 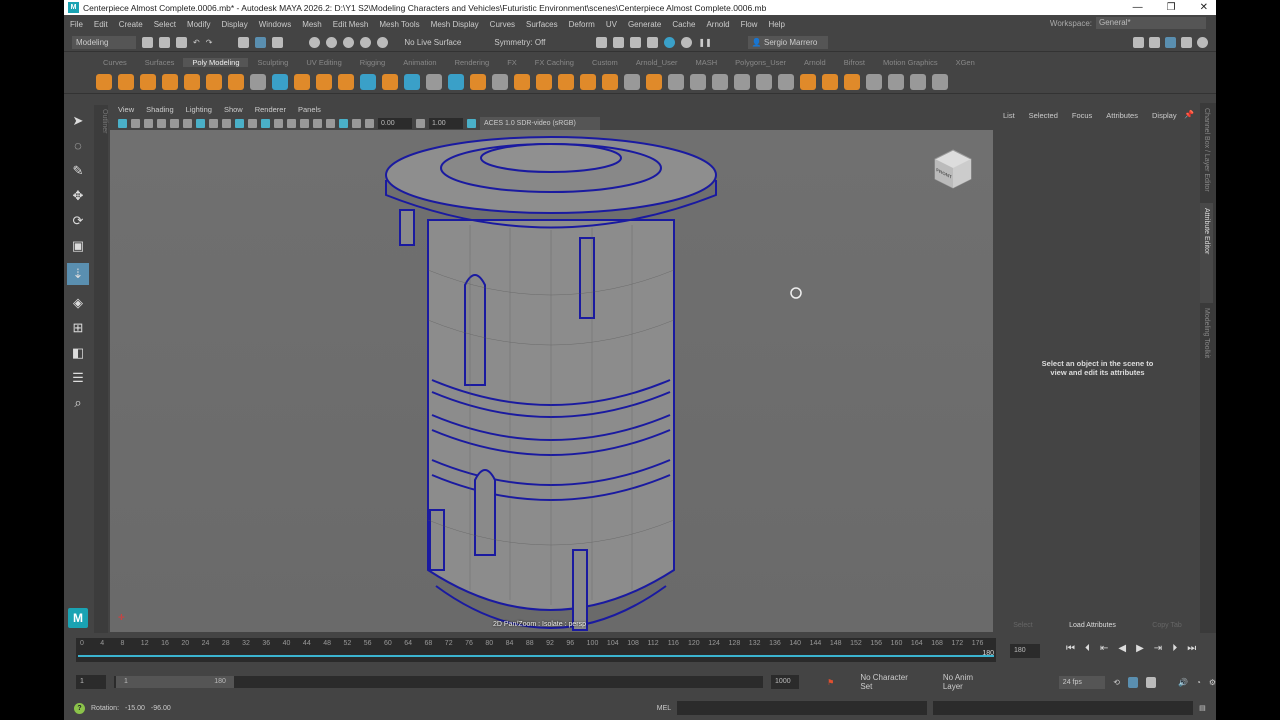 I want to click on wireframe-icon, so click(x=226, y=123).